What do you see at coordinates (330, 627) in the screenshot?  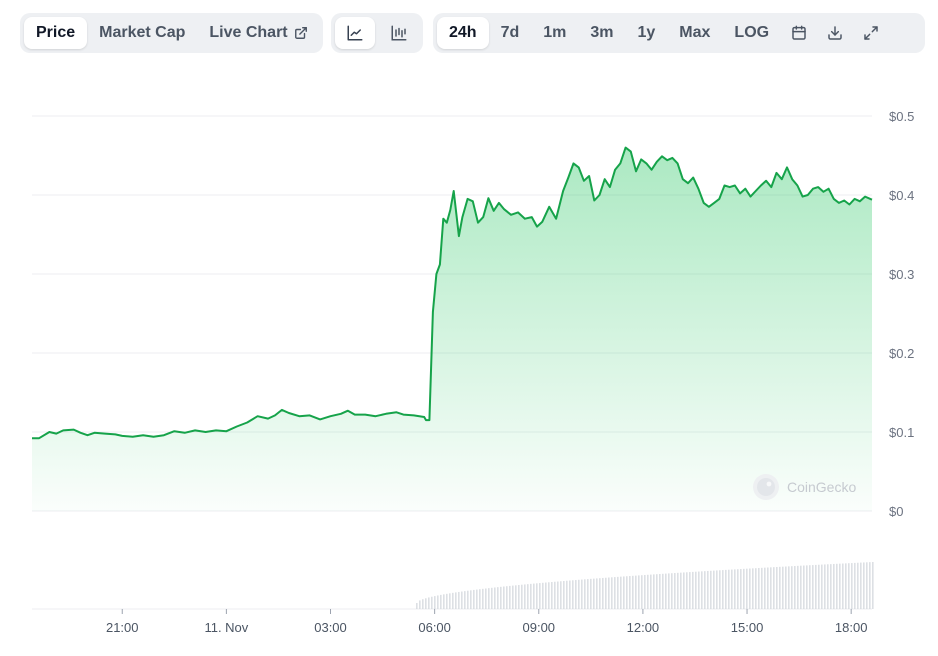 I see `x-tick-label: 03:00` at bounding box center [330, 627].